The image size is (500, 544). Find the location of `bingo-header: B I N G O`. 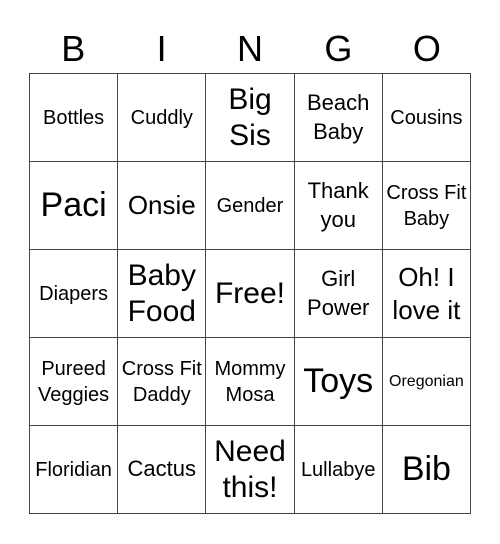

bingo-header: B I N G O is located at coordinates (250, 49).